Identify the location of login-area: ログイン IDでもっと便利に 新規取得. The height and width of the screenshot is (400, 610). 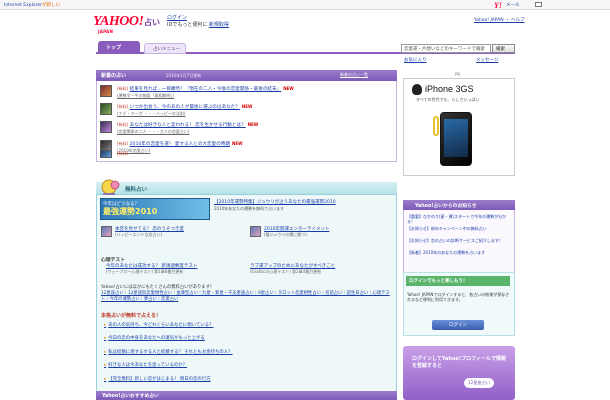
(198, 22).